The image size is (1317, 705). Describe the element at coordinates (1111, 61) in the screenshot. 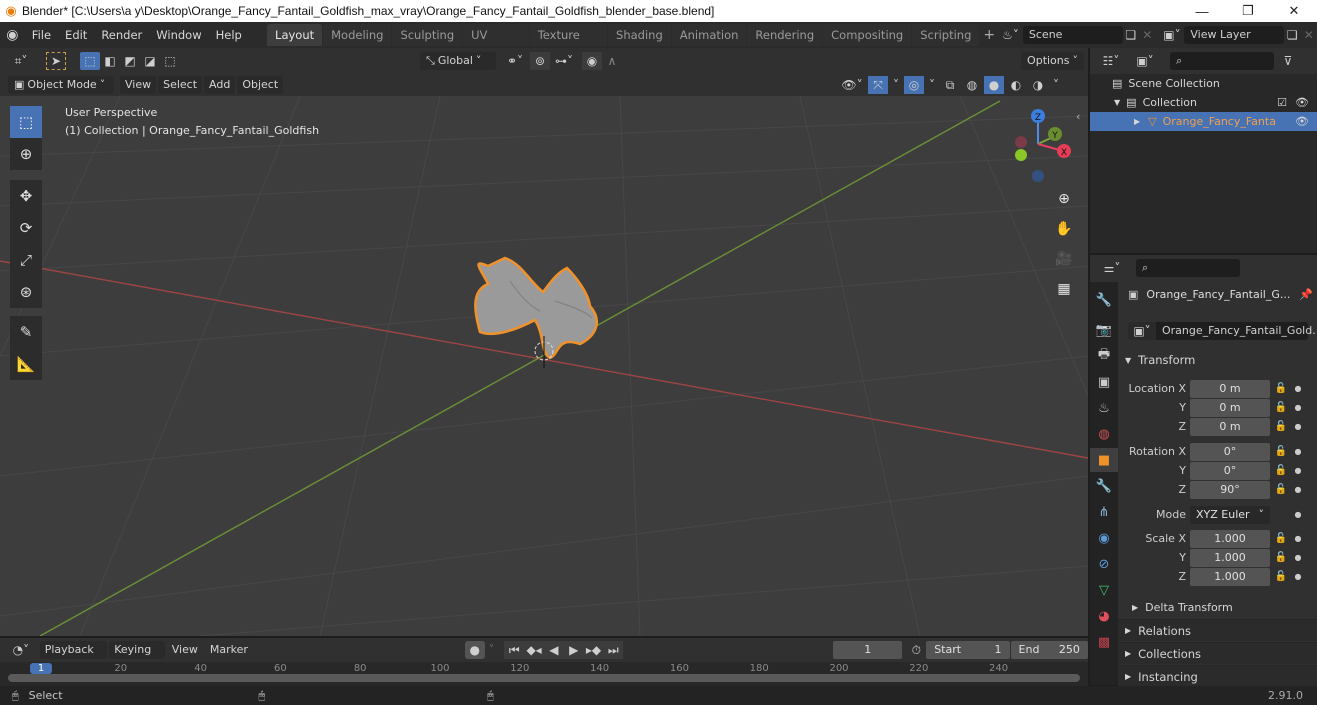

I see `outliner-editor-type-icon: ☷˅` at that location.